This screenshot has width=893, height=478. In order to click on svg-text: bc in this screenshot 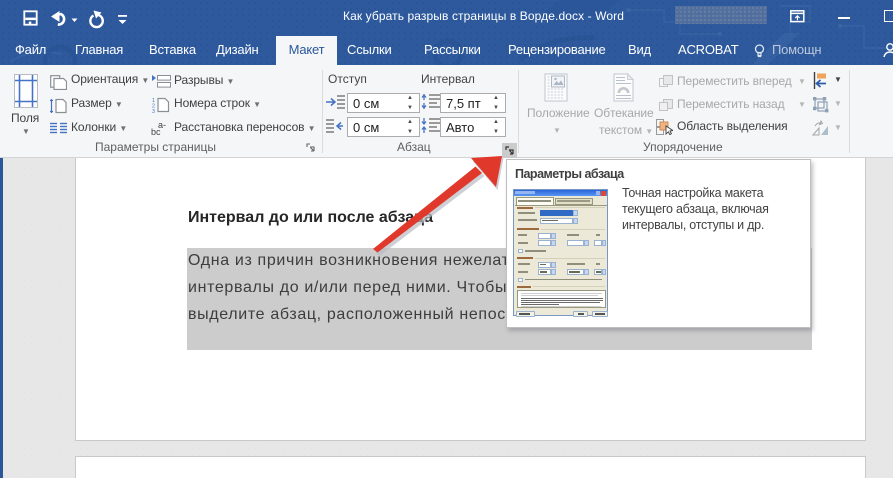, I will do `click(156, 131)`.